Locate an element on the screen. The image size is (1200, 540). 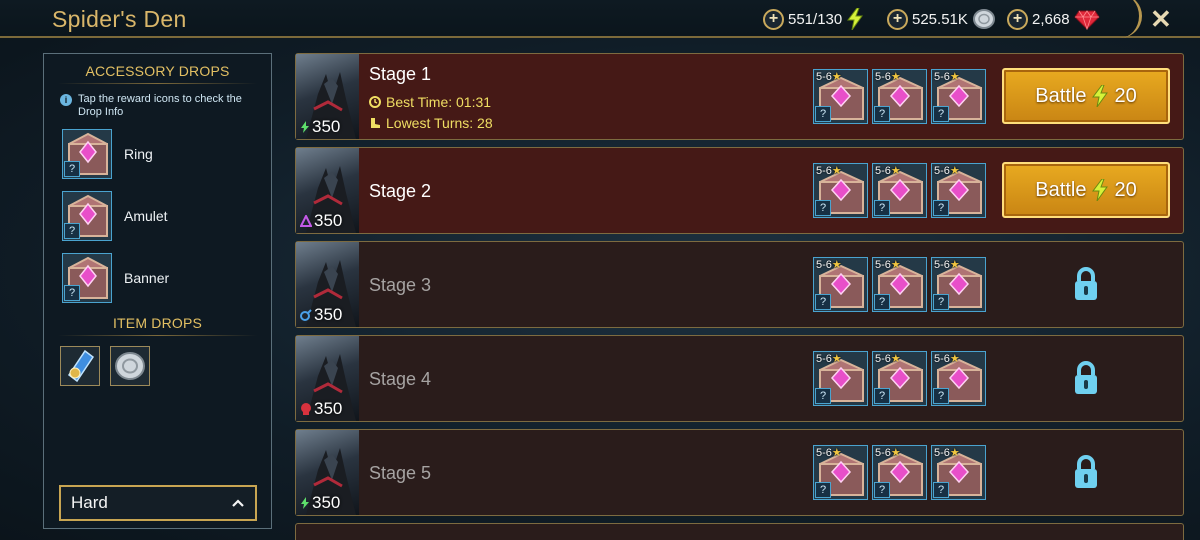
banner-chest-icon: ? is located at coordinates (87, 278).